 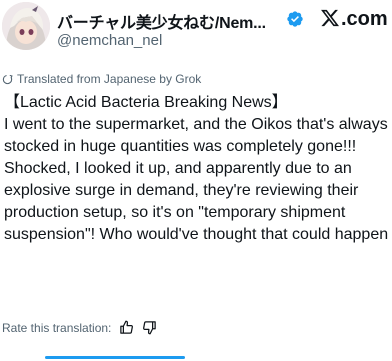 What do you see at coordinates (146, 102) in the screenshot?
I see `tweet-headline: 【Lactic Acid Bacteria Breaking News】` at bounding box center [146, 102].